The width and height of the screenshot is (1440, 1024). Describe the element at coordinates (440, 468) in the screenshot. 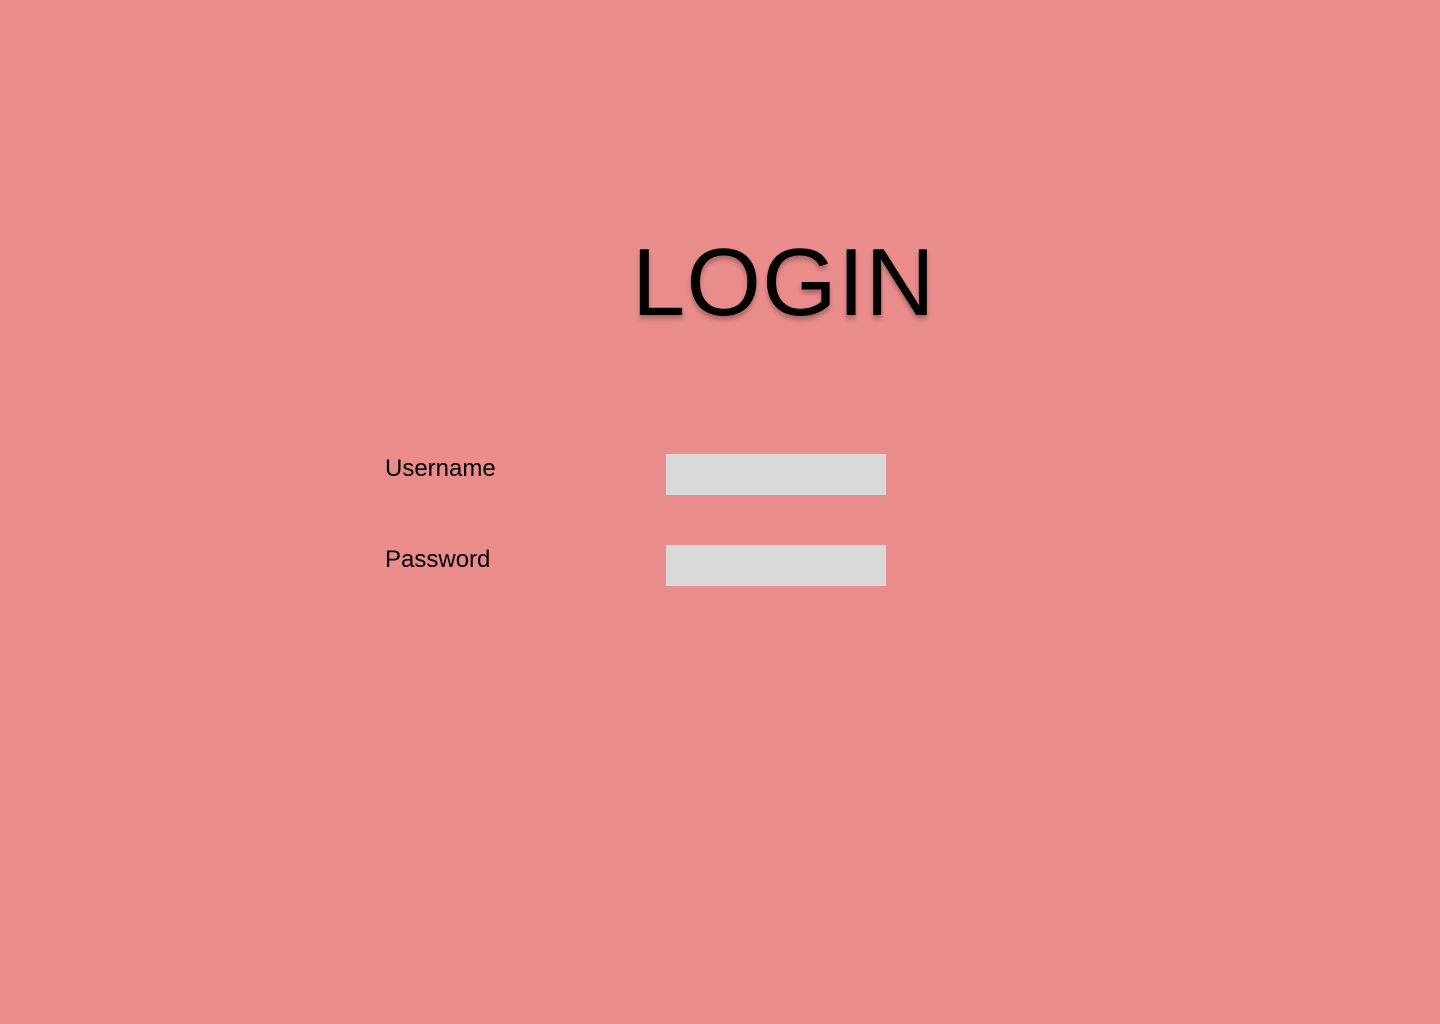

I see `username-label: Username` at that location.